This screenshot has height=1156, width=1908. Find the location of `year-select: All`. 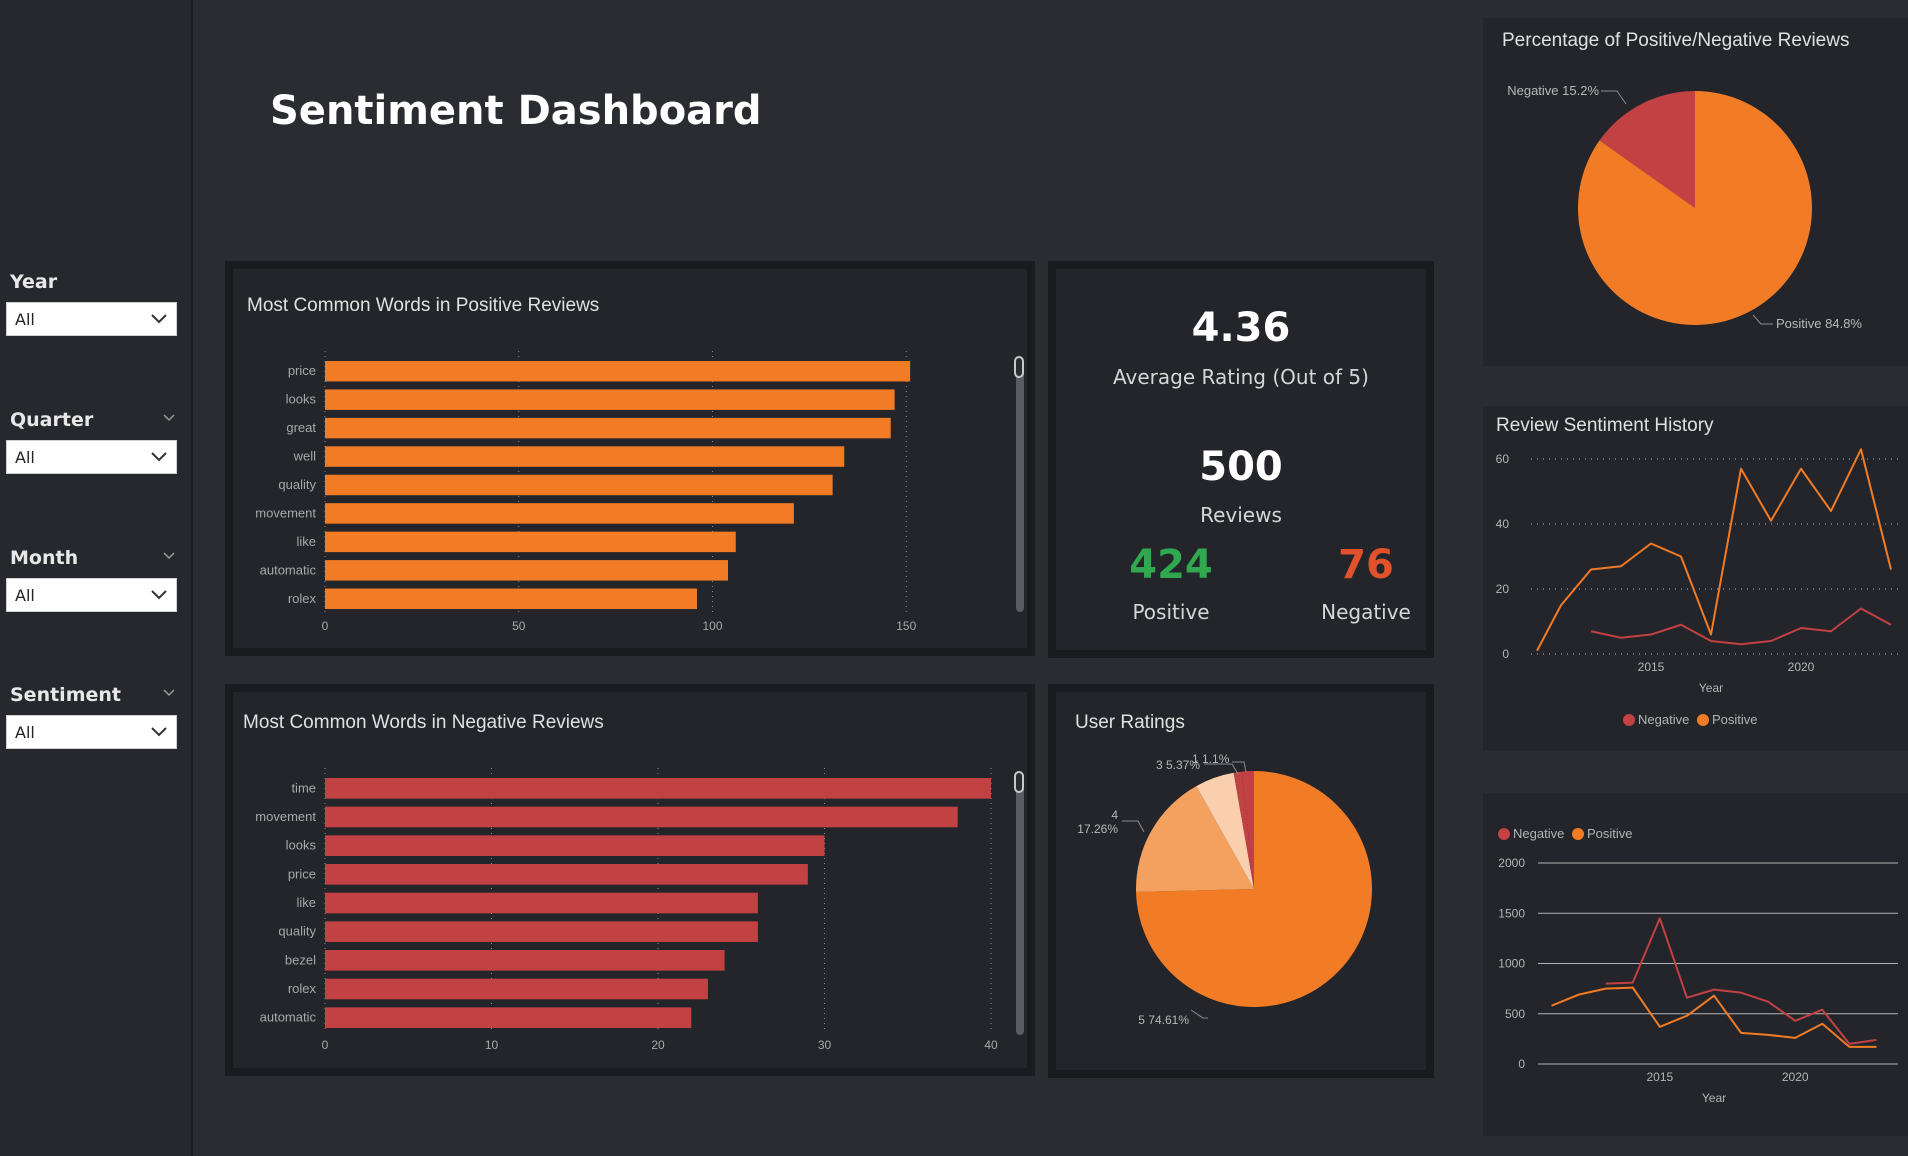

year-select: All is located at coordinates (91, 319).